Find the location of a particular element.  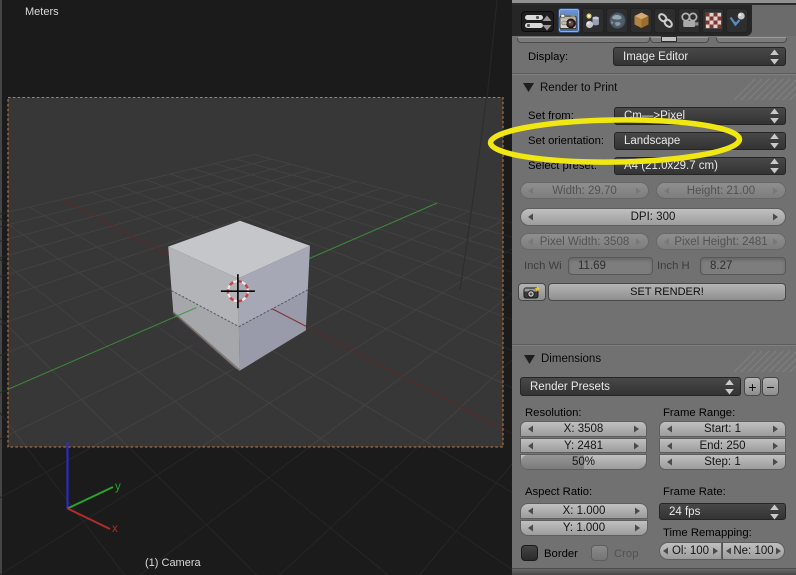

svg-text: (1) Camera is located at coordinates (173, 563).